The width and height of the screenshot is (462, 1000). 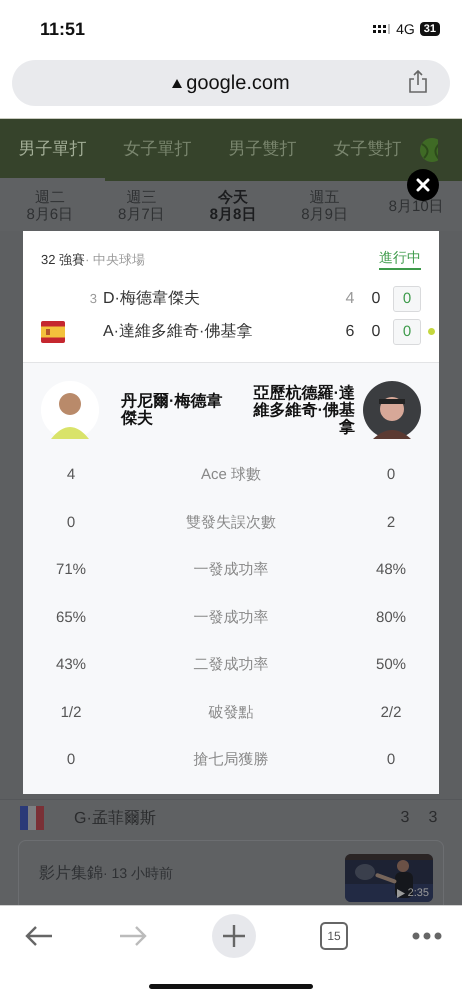 I want to click on status-time: 11:51, so click(x=63, y=29).